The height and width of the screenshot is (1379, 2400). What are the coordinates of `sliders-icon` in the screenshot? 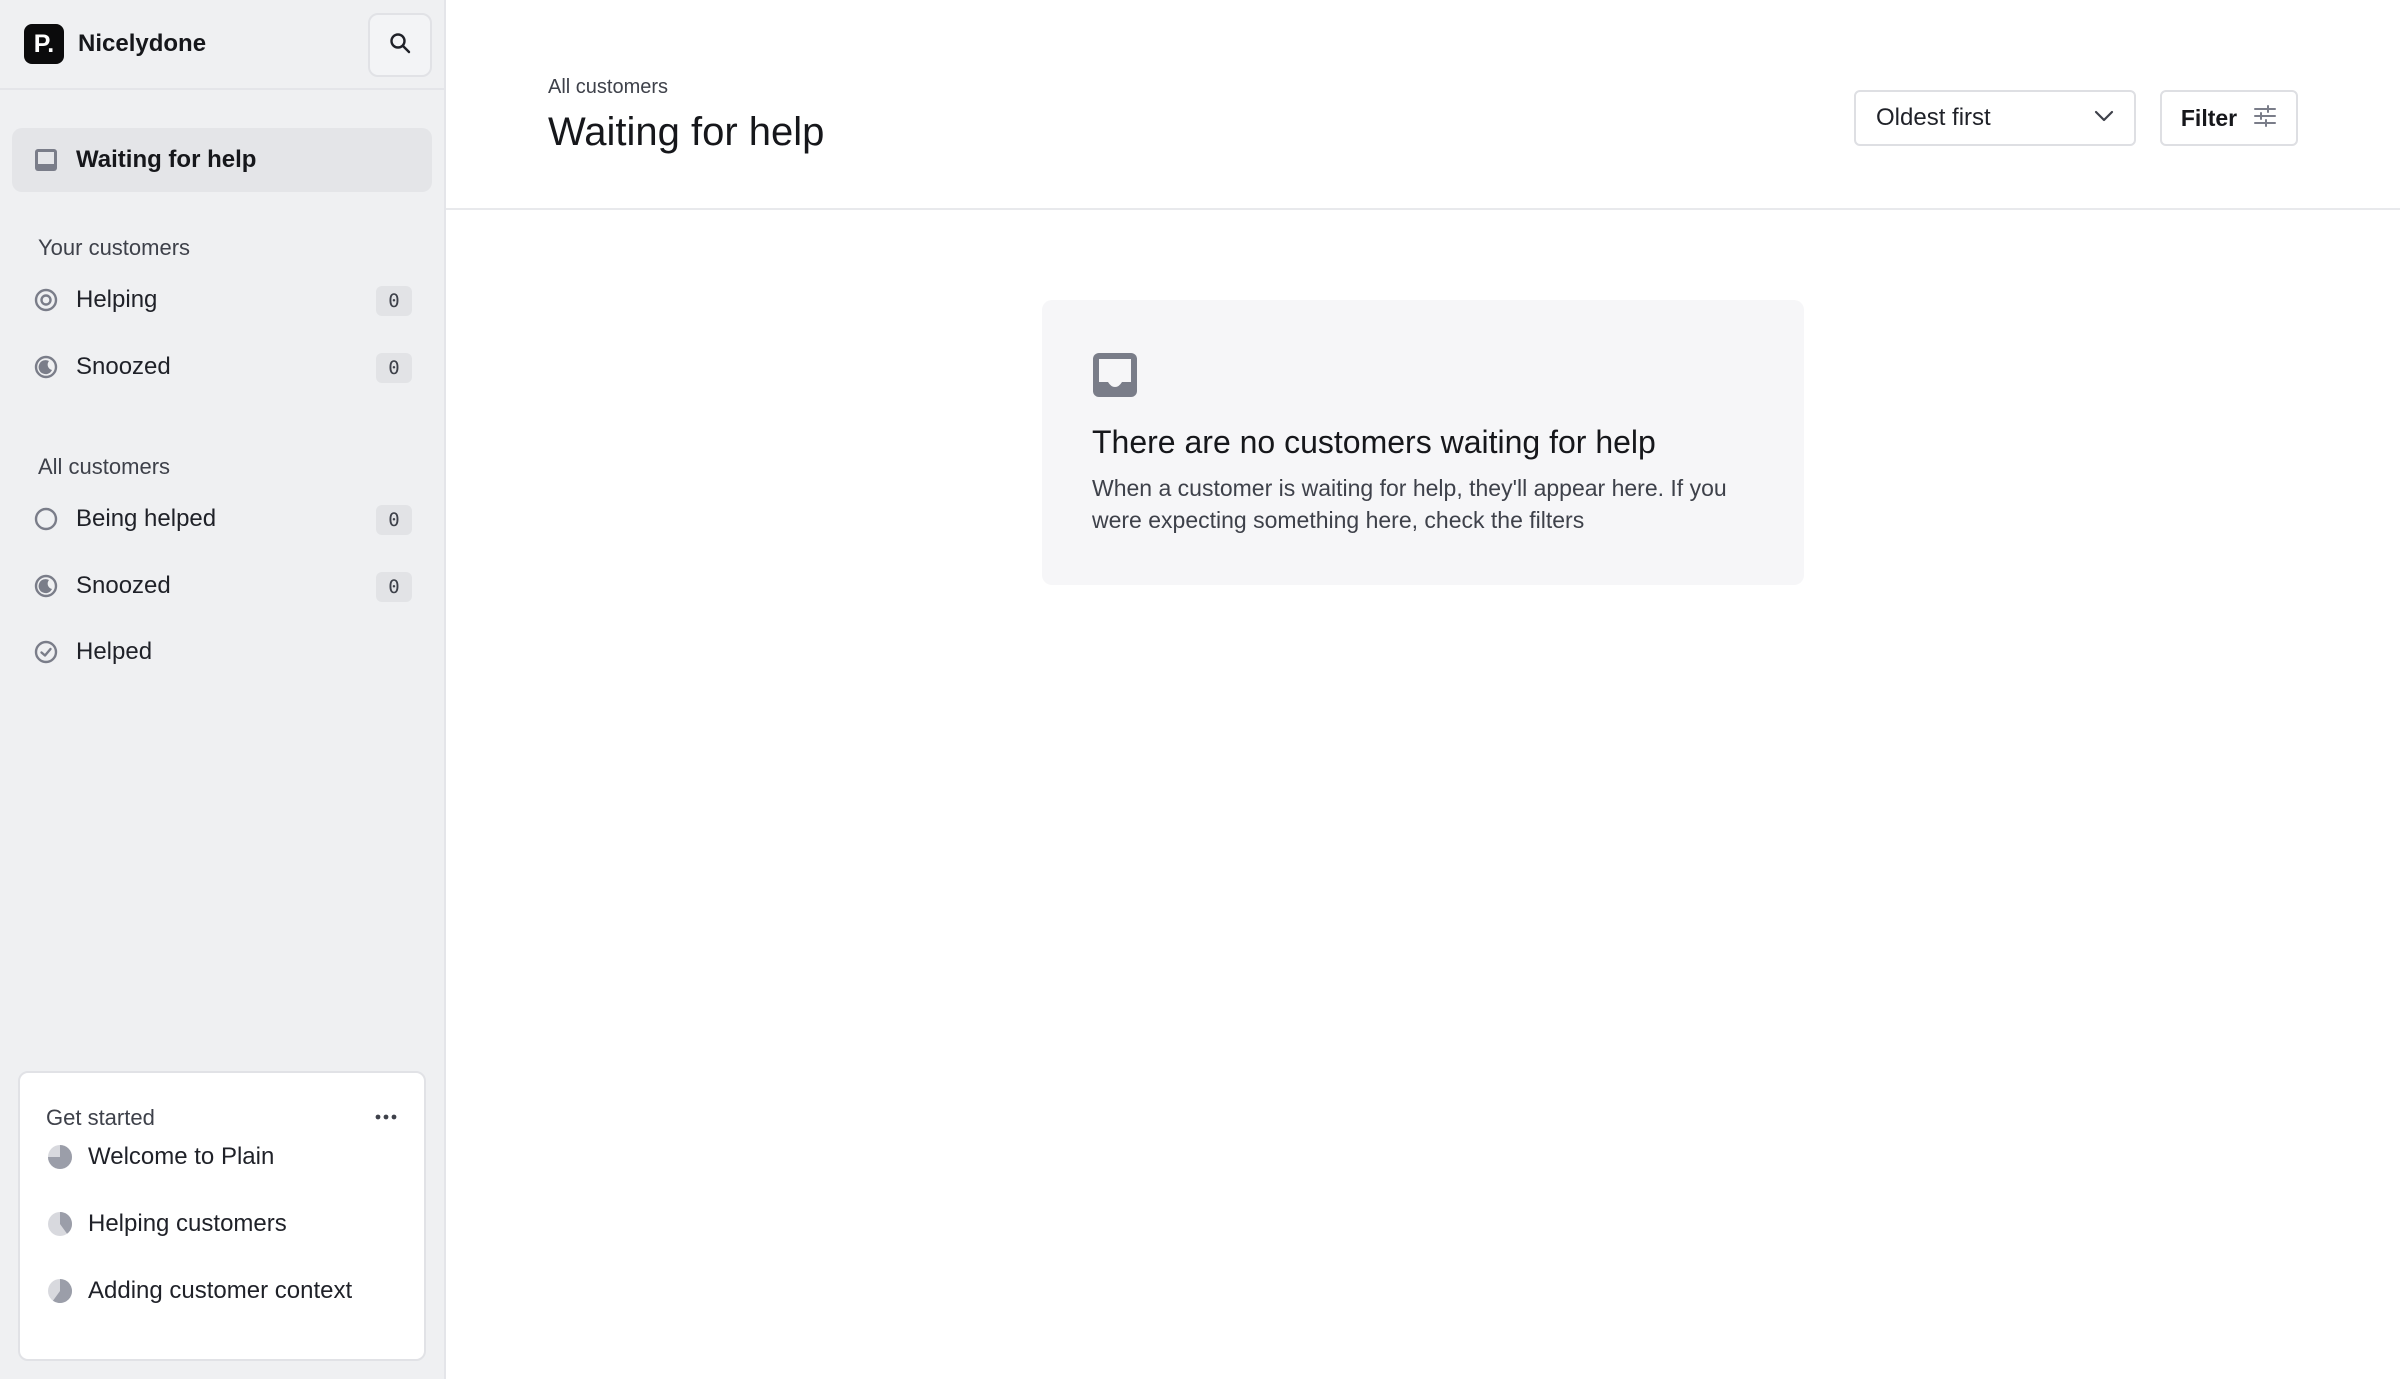 It's located at (2265, 118).